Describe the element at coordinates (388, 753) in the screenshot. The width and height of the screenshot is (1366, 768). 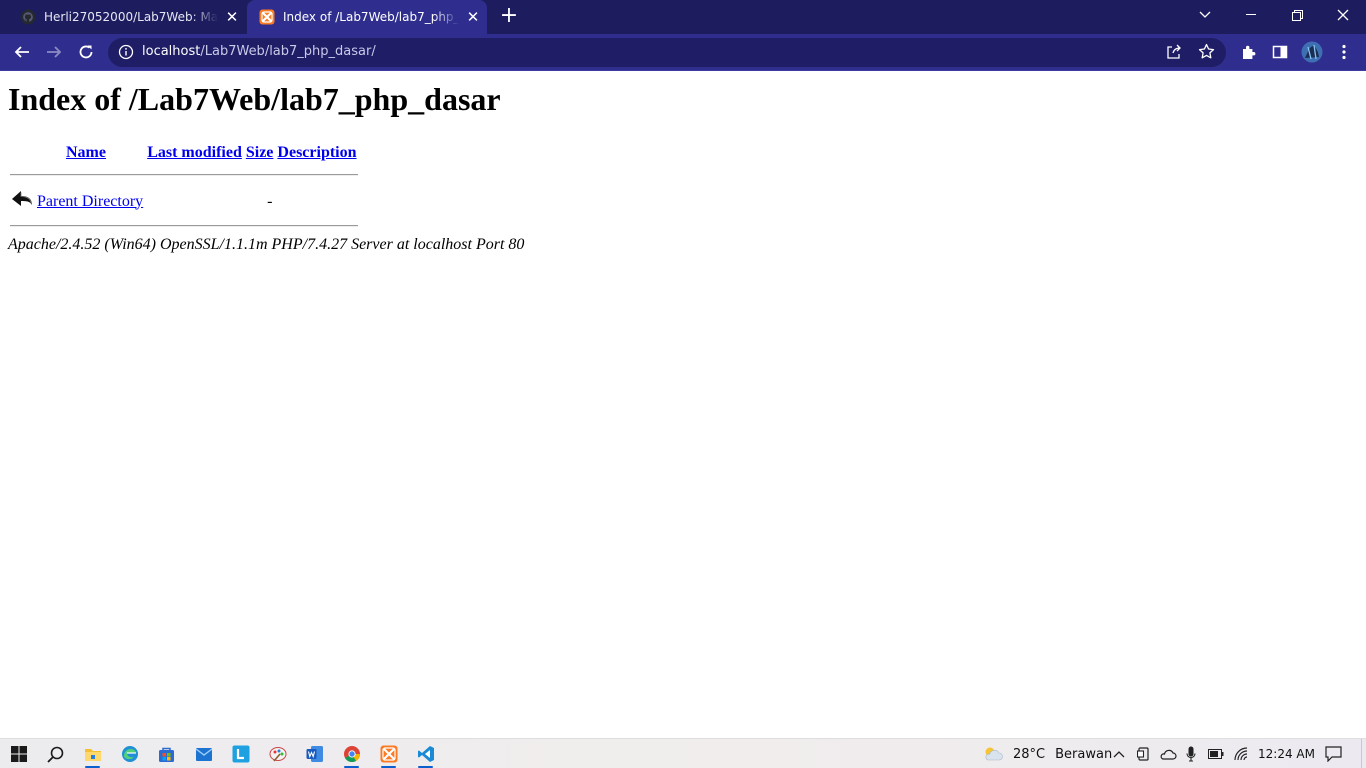
I see `taskbar-xampp` at that location.